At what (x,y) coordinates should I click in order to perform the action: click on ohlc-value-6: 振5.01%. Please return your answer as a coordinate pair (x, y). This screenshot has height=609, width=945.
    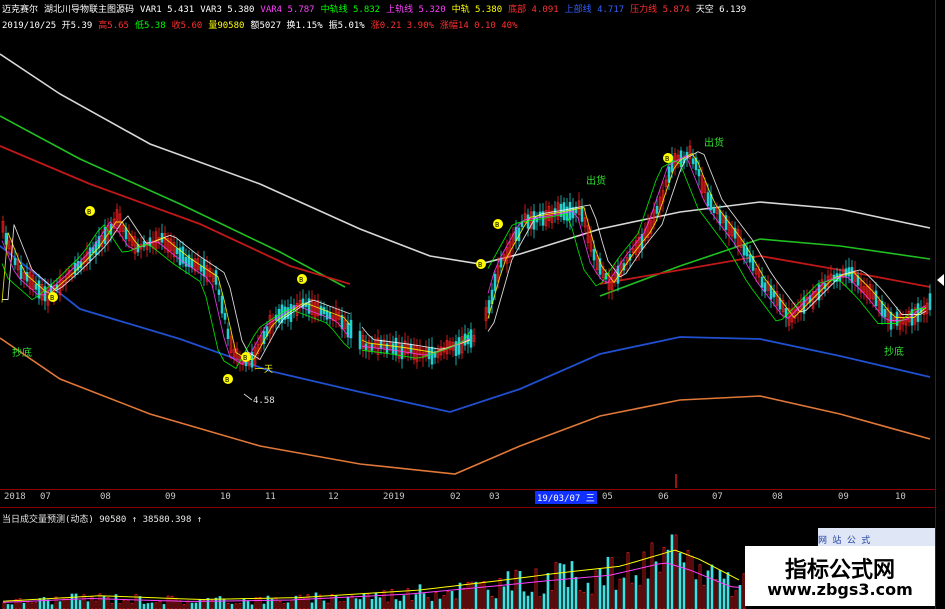
    Looking at the image, I should click on (346, 26).